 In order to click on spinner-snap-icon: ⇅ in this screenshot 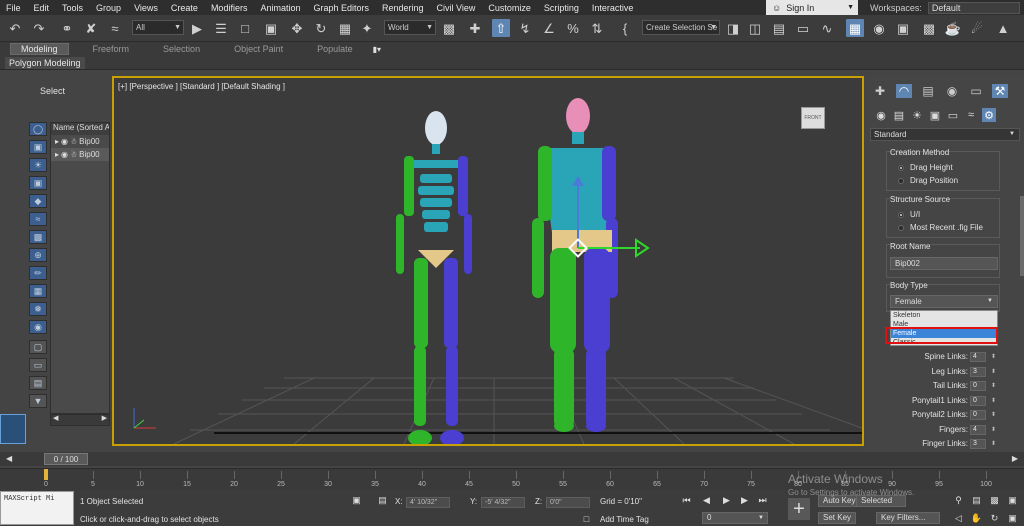, I will do `click(597, 28)`.